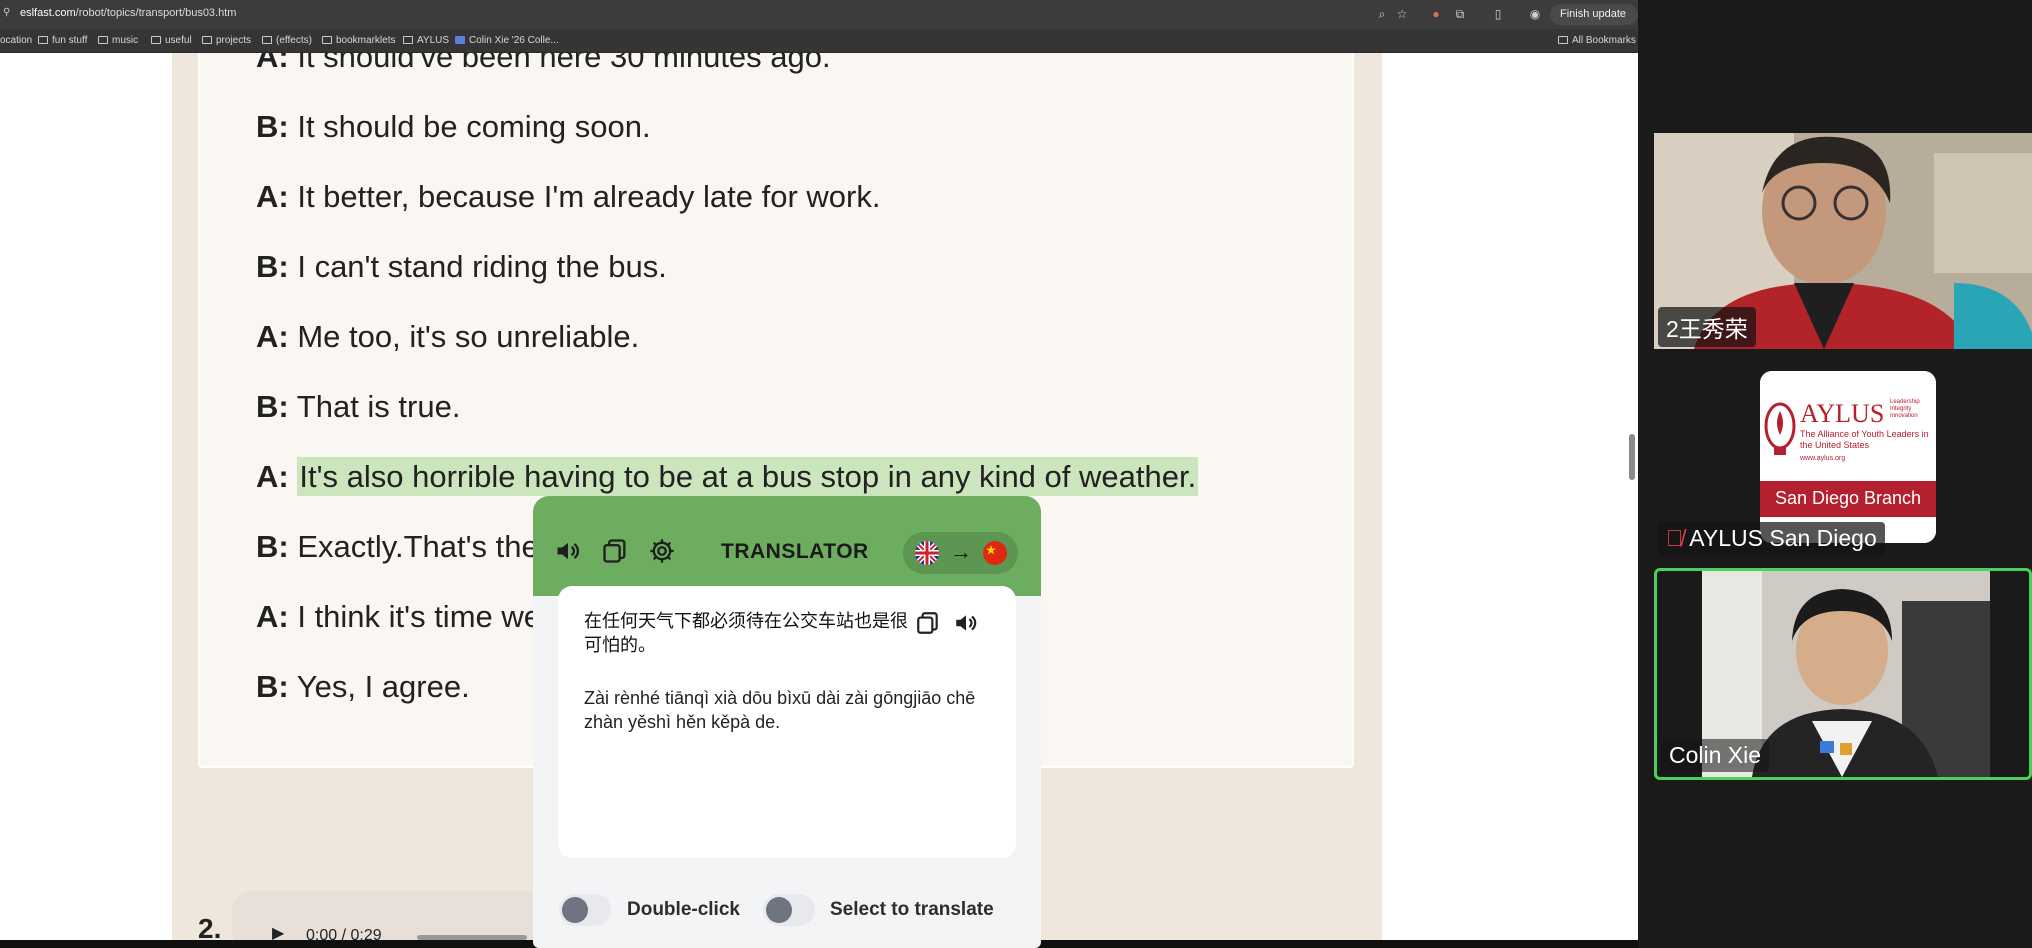 This screenshot has height=948, width=2032. I want to click on muted-mic-icon: 🎙̸, so click(1675, 538).